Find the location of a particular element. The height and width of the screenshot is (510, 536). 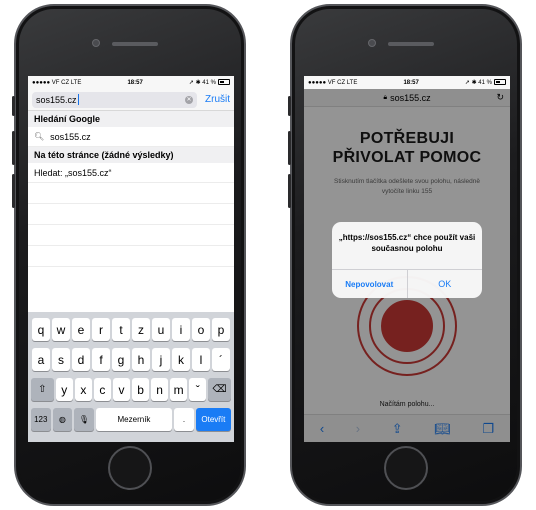

key: t is located at coordinates (121, 329).